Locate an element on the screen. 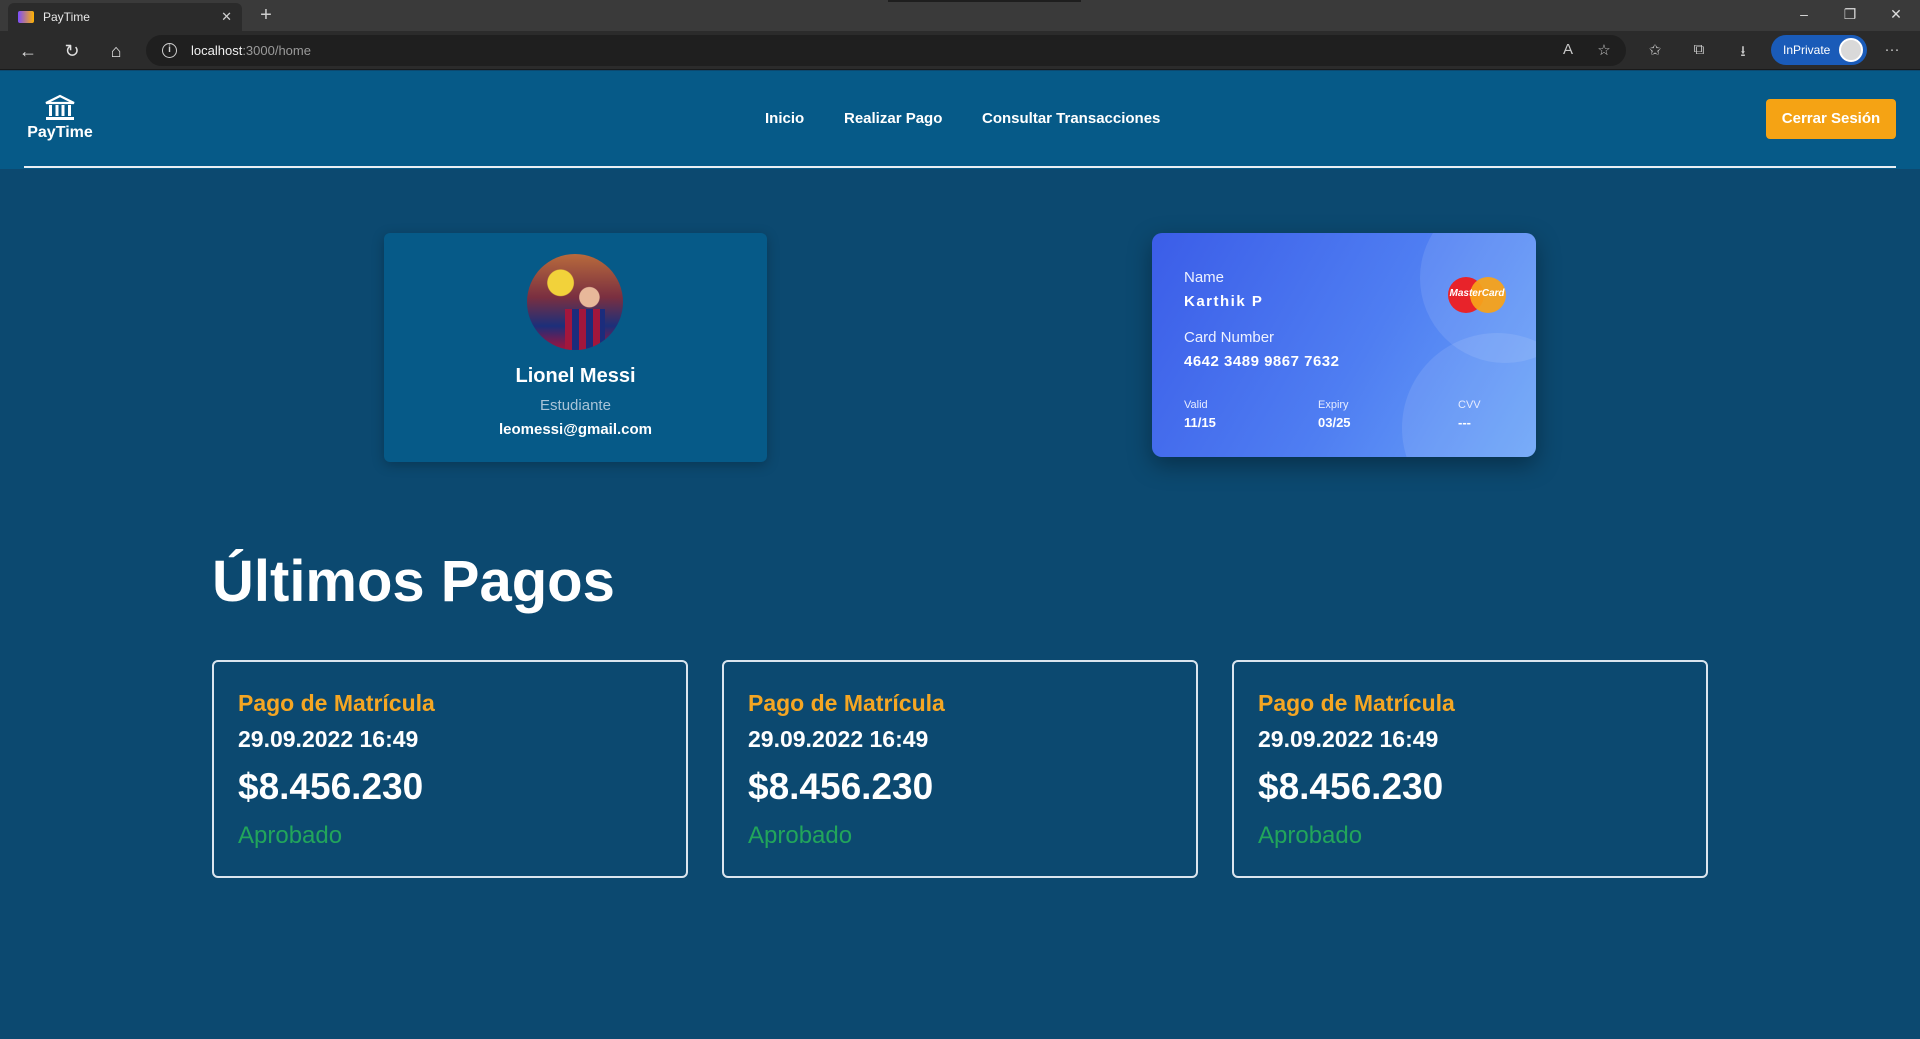 The height and width of the screenshot is (1039, 1920). collections-icon: ⧉ is located at coordinates (1699, 49).